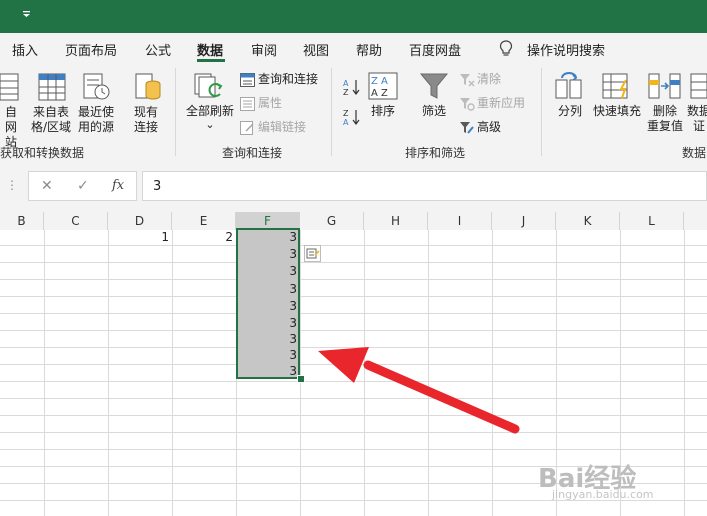 The width and height of the screenshot is (707, 516). Describe the element at coordinates (603, 494) in the screenshot. I see `watermark-url: jingyan.baidu.com` at that location.